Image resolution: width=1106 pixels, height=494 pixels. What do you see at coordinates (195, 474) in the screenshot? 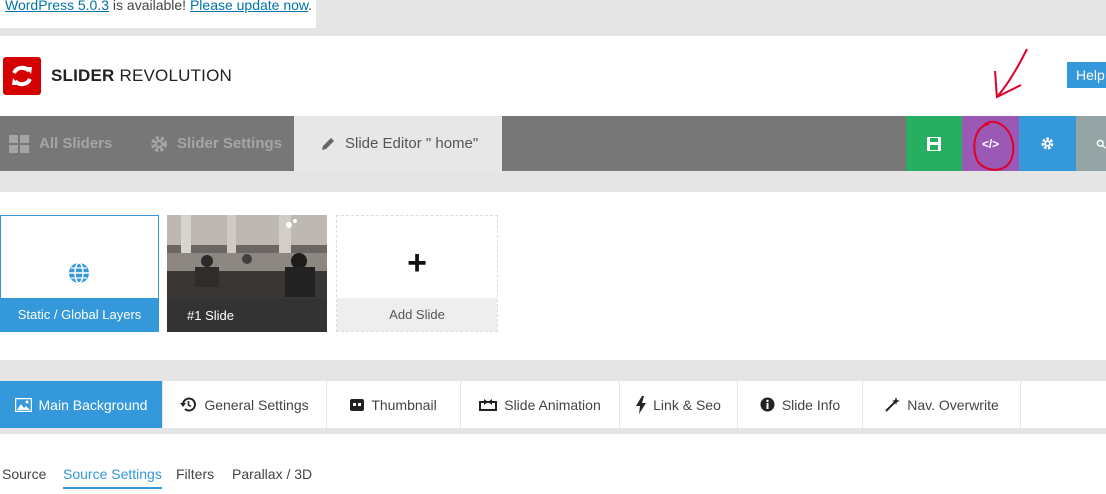
I see `subtab-filters: Filters` at bounding box center [195, 474].